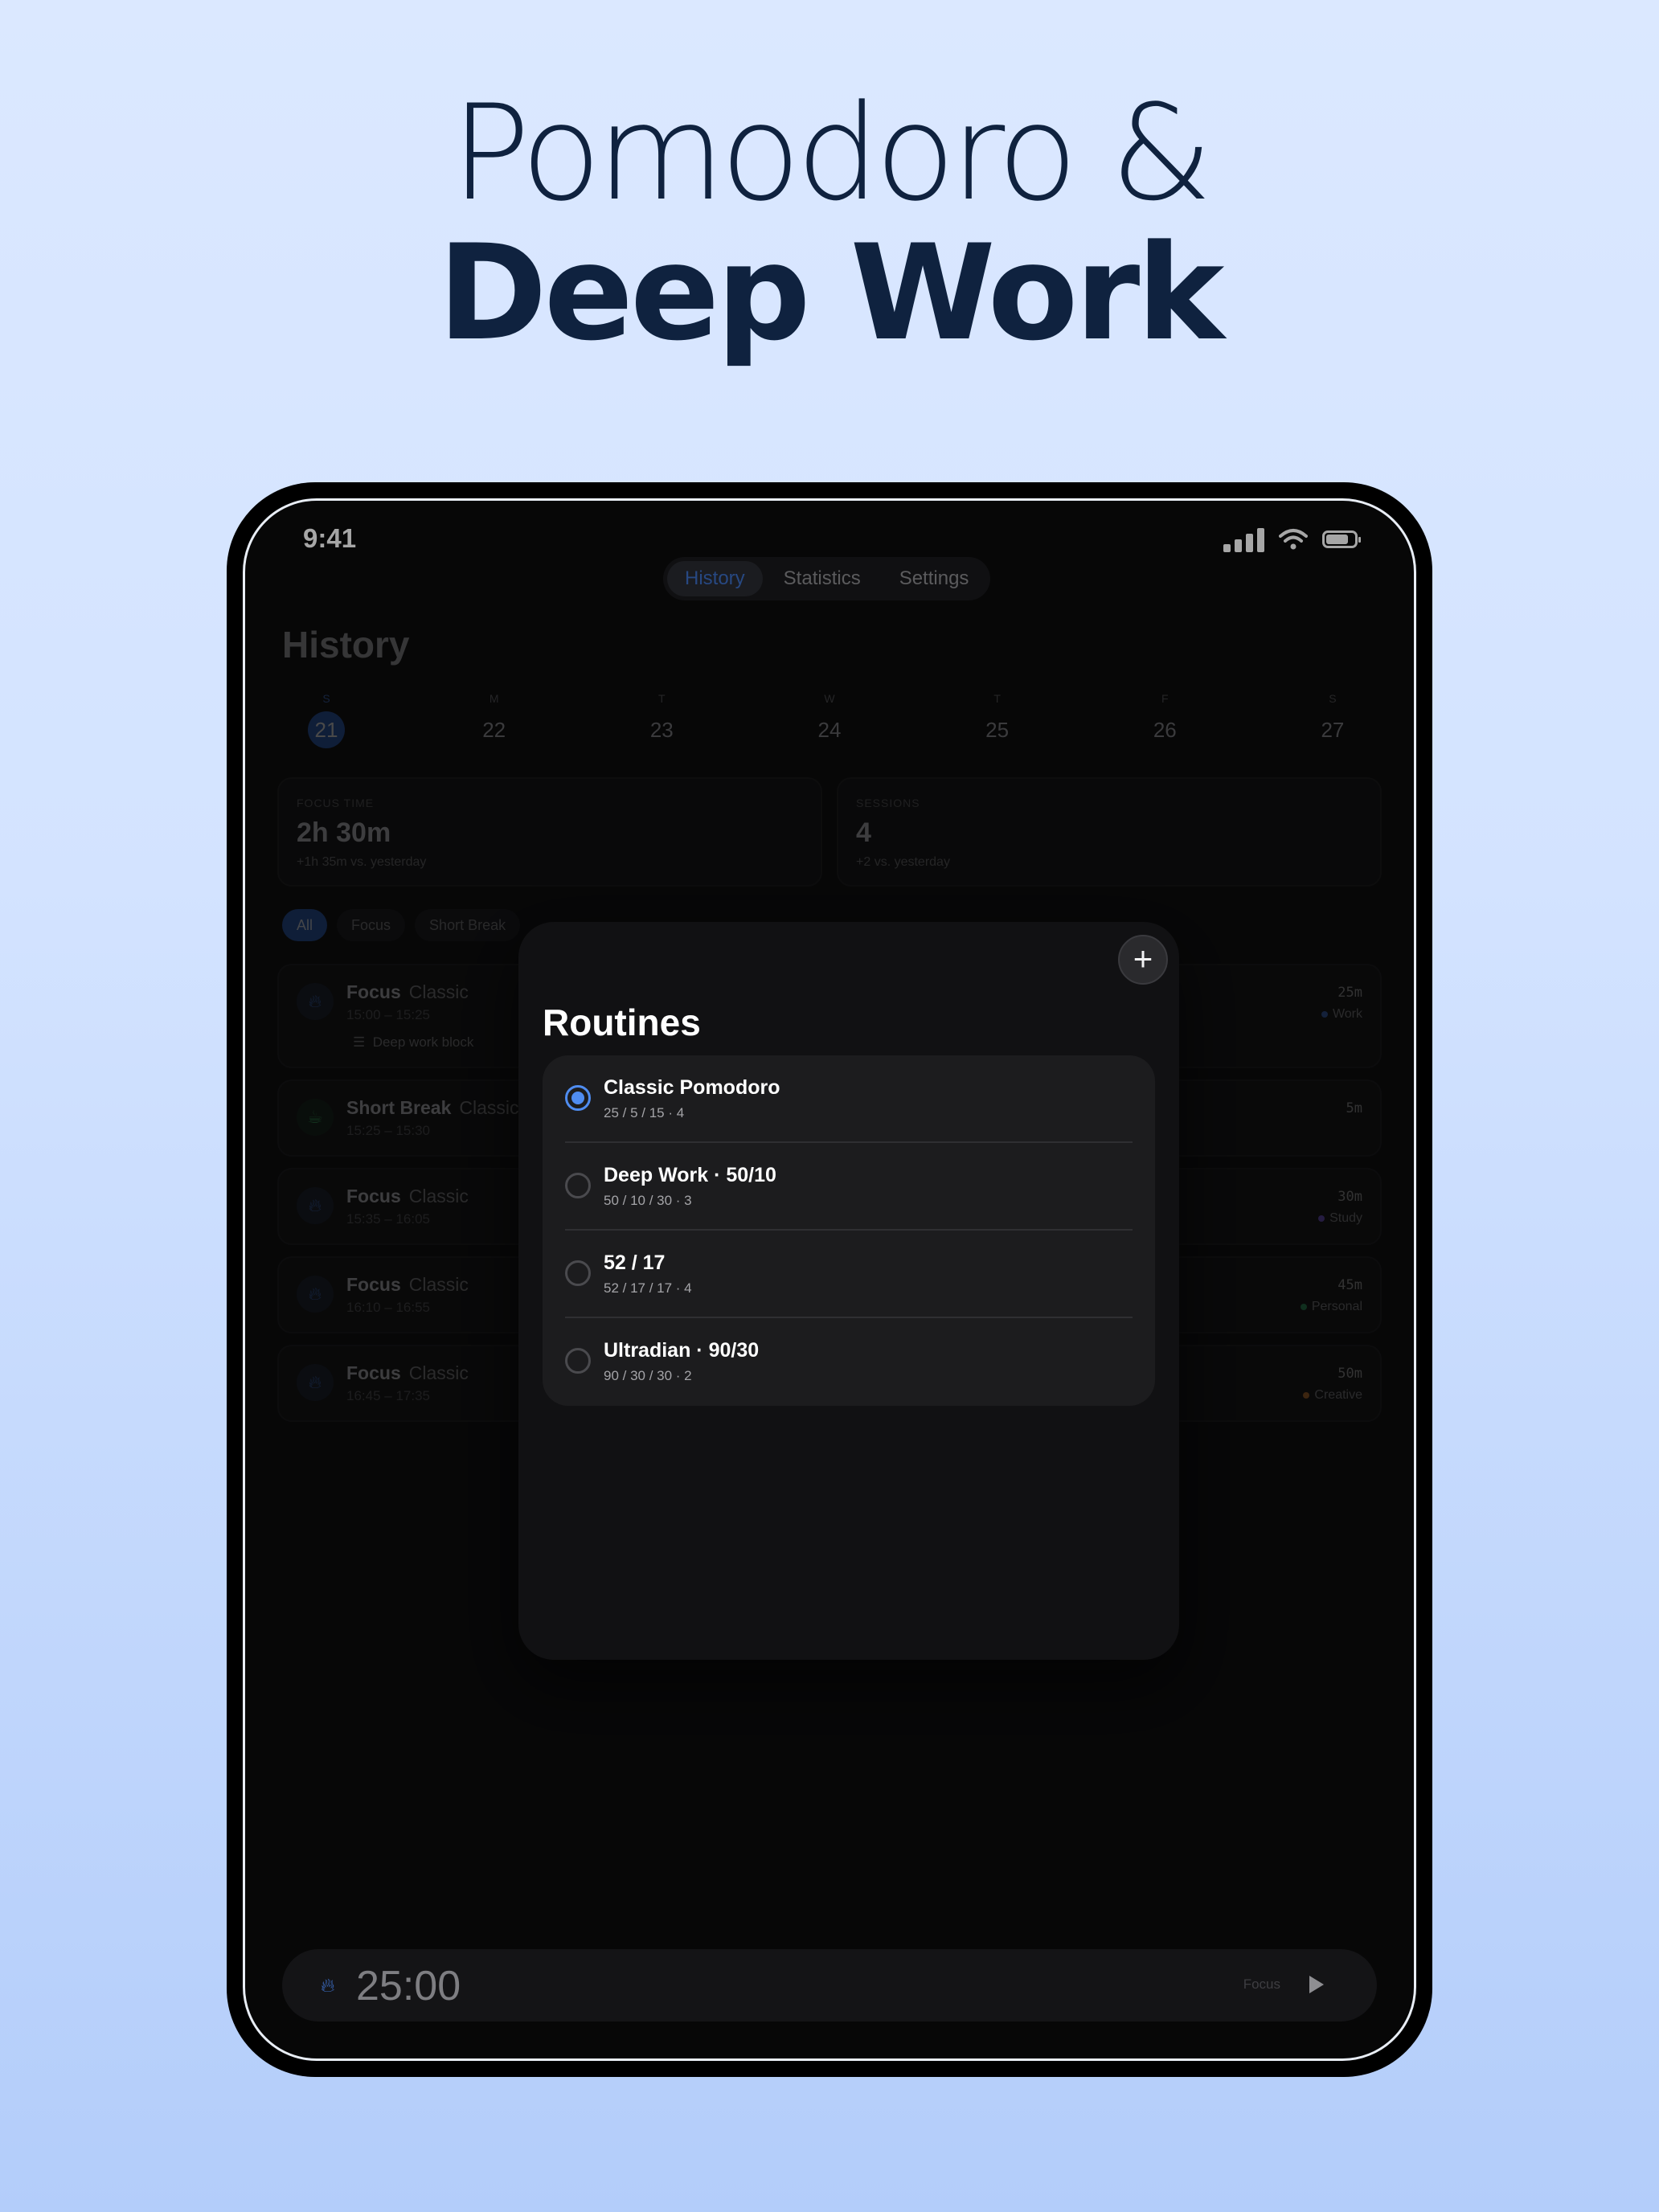 The image size is (1659, 2212). I want to click on routine-detail: 25 / 5 / 15 · 4, so click(644, 1112).